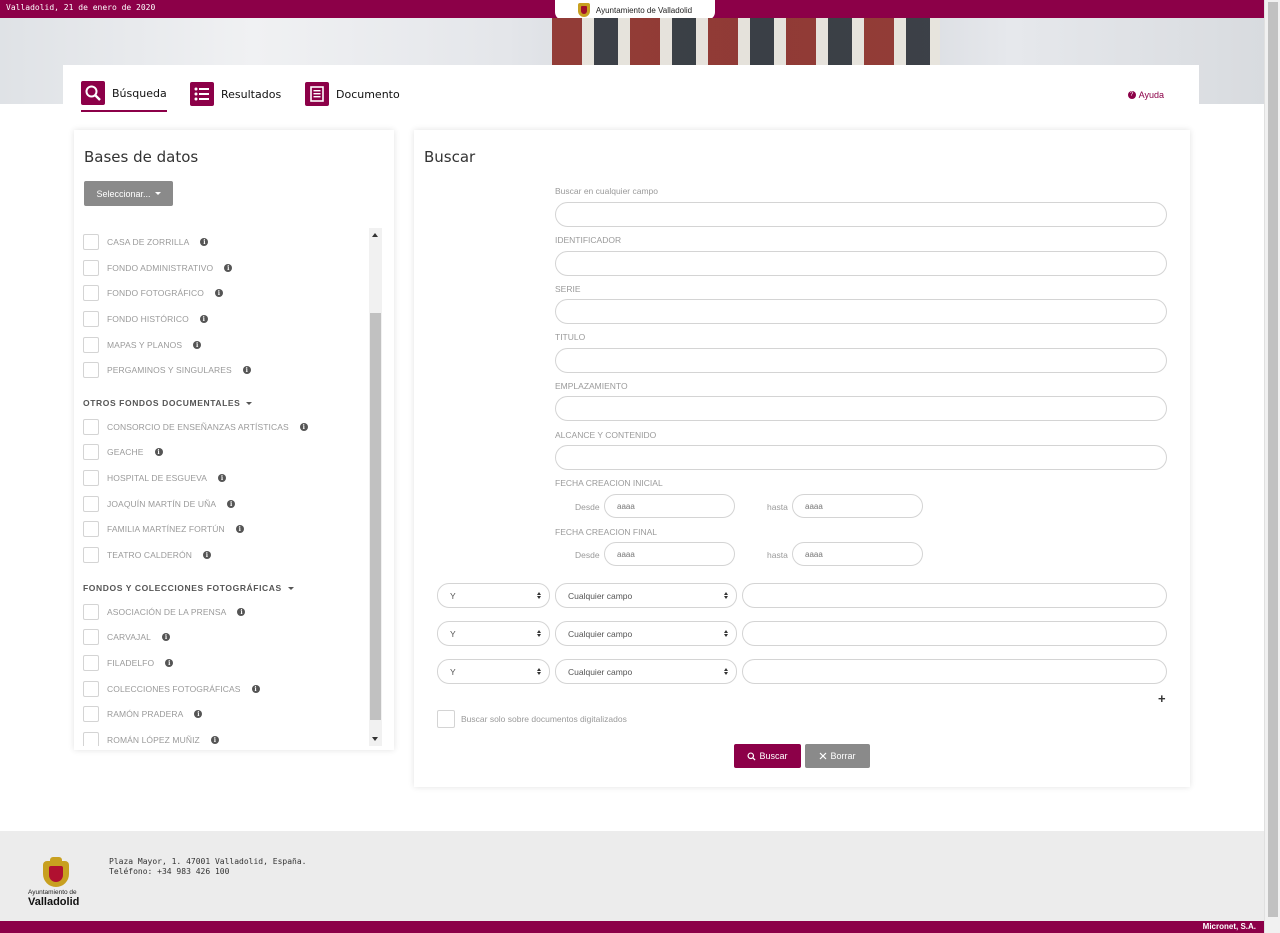 The image size is (1280, 933). I want to click on list-item: CARVAJAL i, so click(126, 637).